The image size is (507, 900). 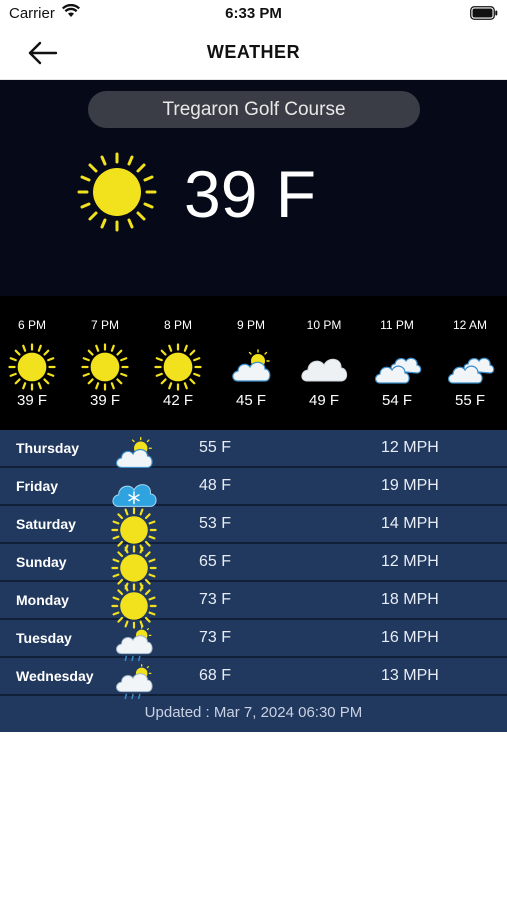 What do you see at coordinates (253, 641) in the screenshot?
I see `daily-row: Tuesday 73 F 16 MPH` at bounding box center [253, 641].